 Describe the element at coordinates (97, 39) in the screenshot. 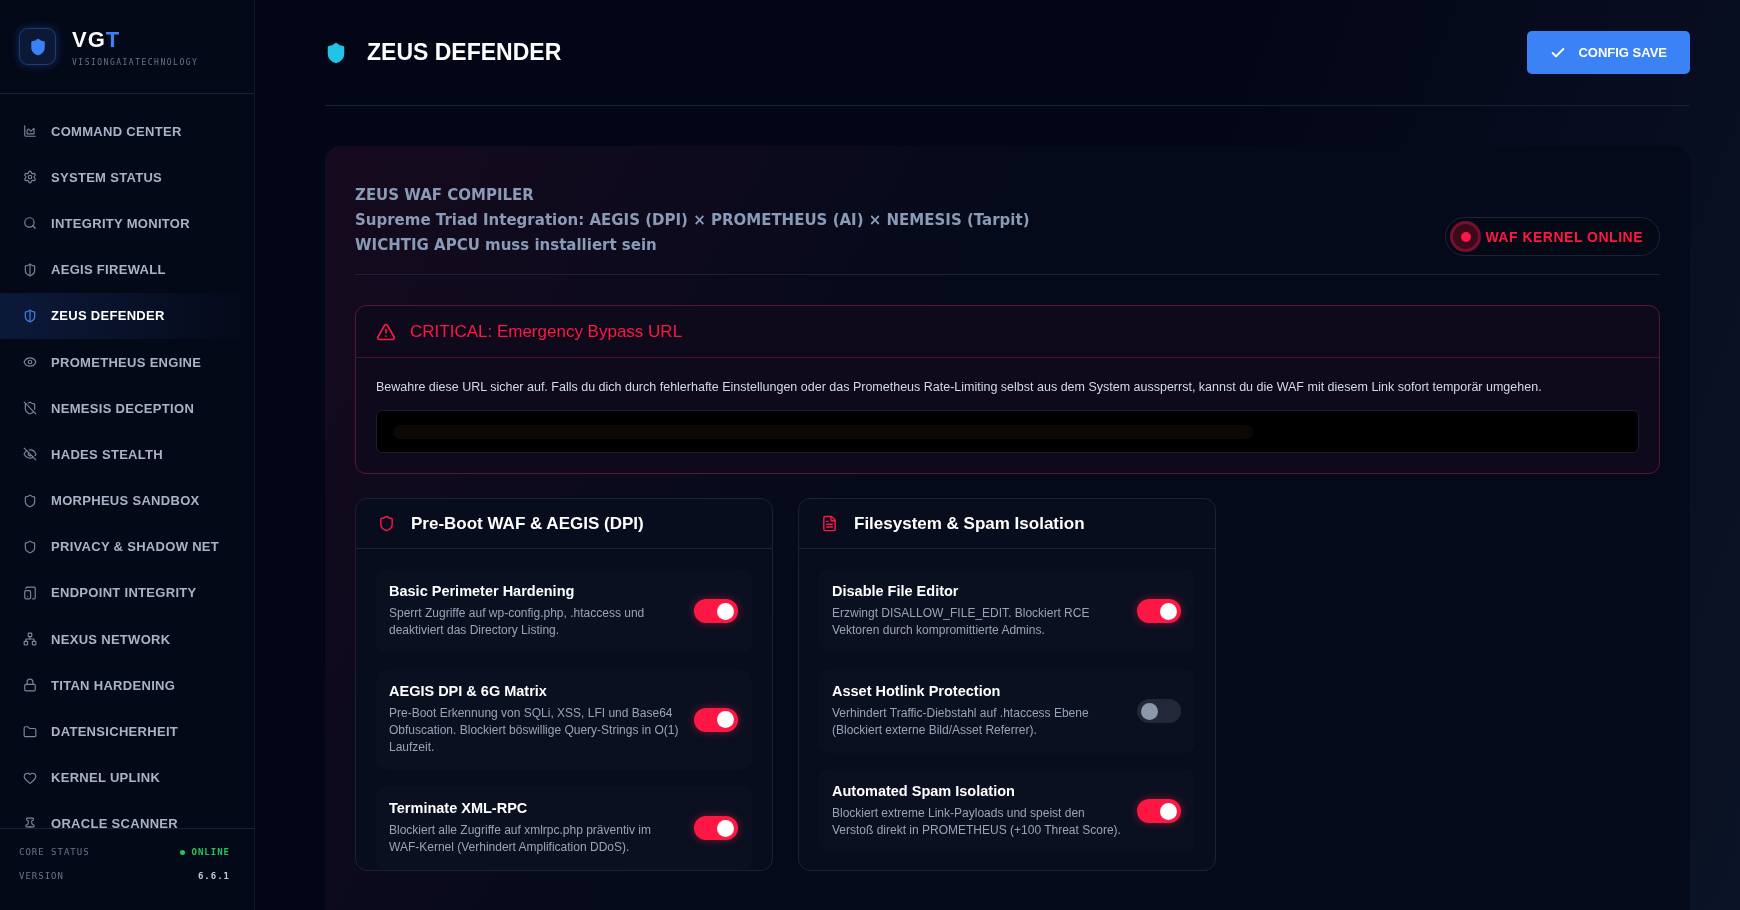

I see `brand-name: VGT` at that location.